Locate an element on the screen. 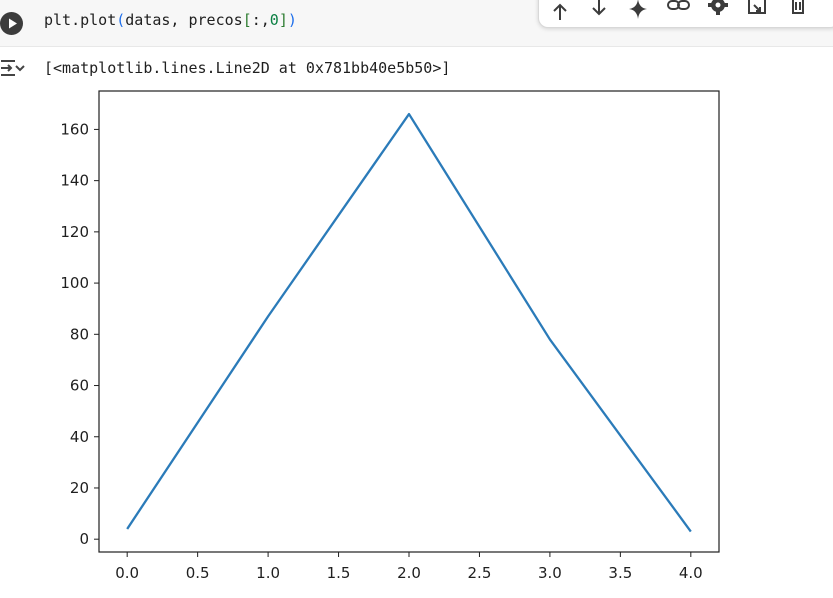 The width and height of the screenshot is (833, 598). y-tick-label: 80 is located at coordinates (79, 334).